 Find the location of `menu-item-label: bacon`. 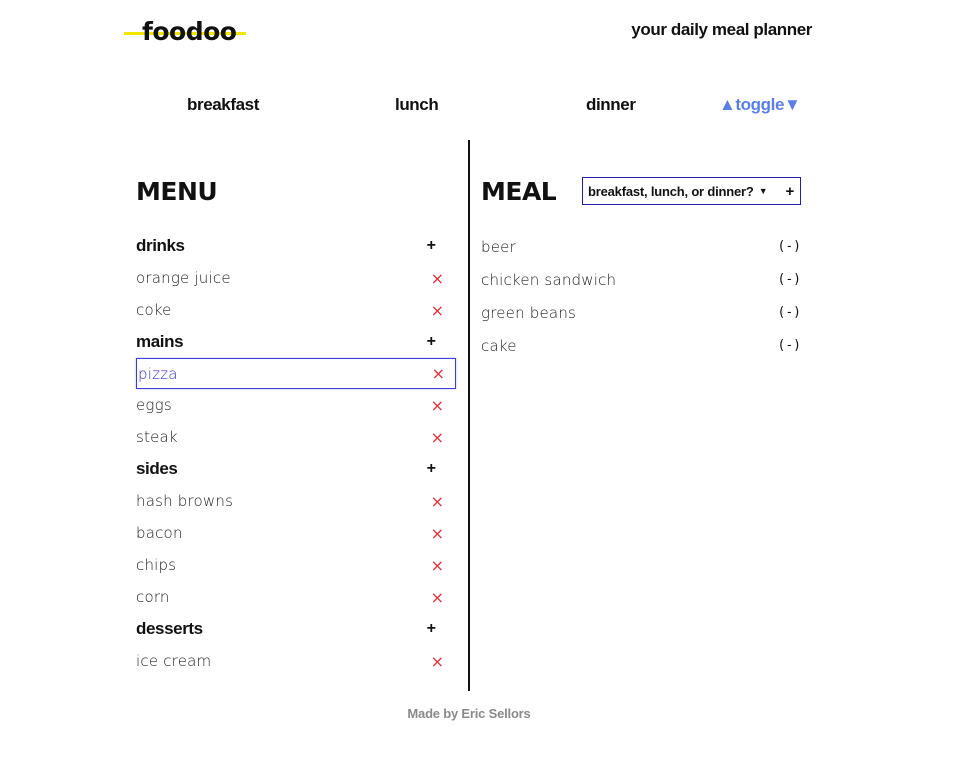

menu-item-label: bacon is located at coordinates (159, 533).